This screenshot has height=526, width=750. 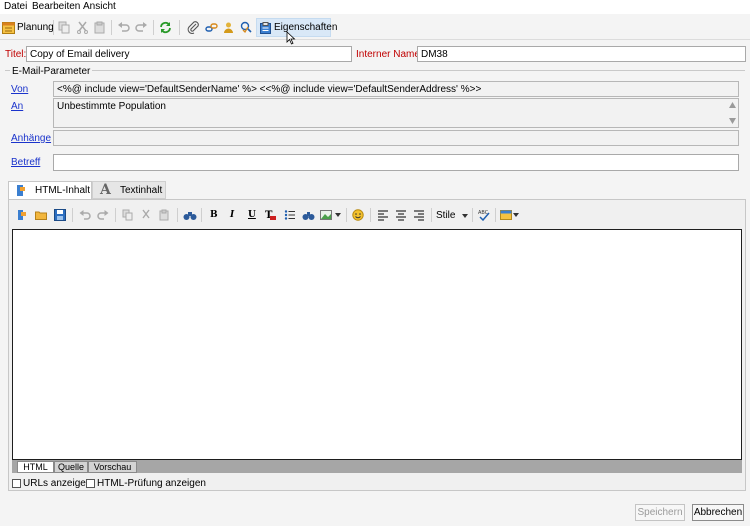 I want to click on style-select: Stile, so click(x=452, y=215).